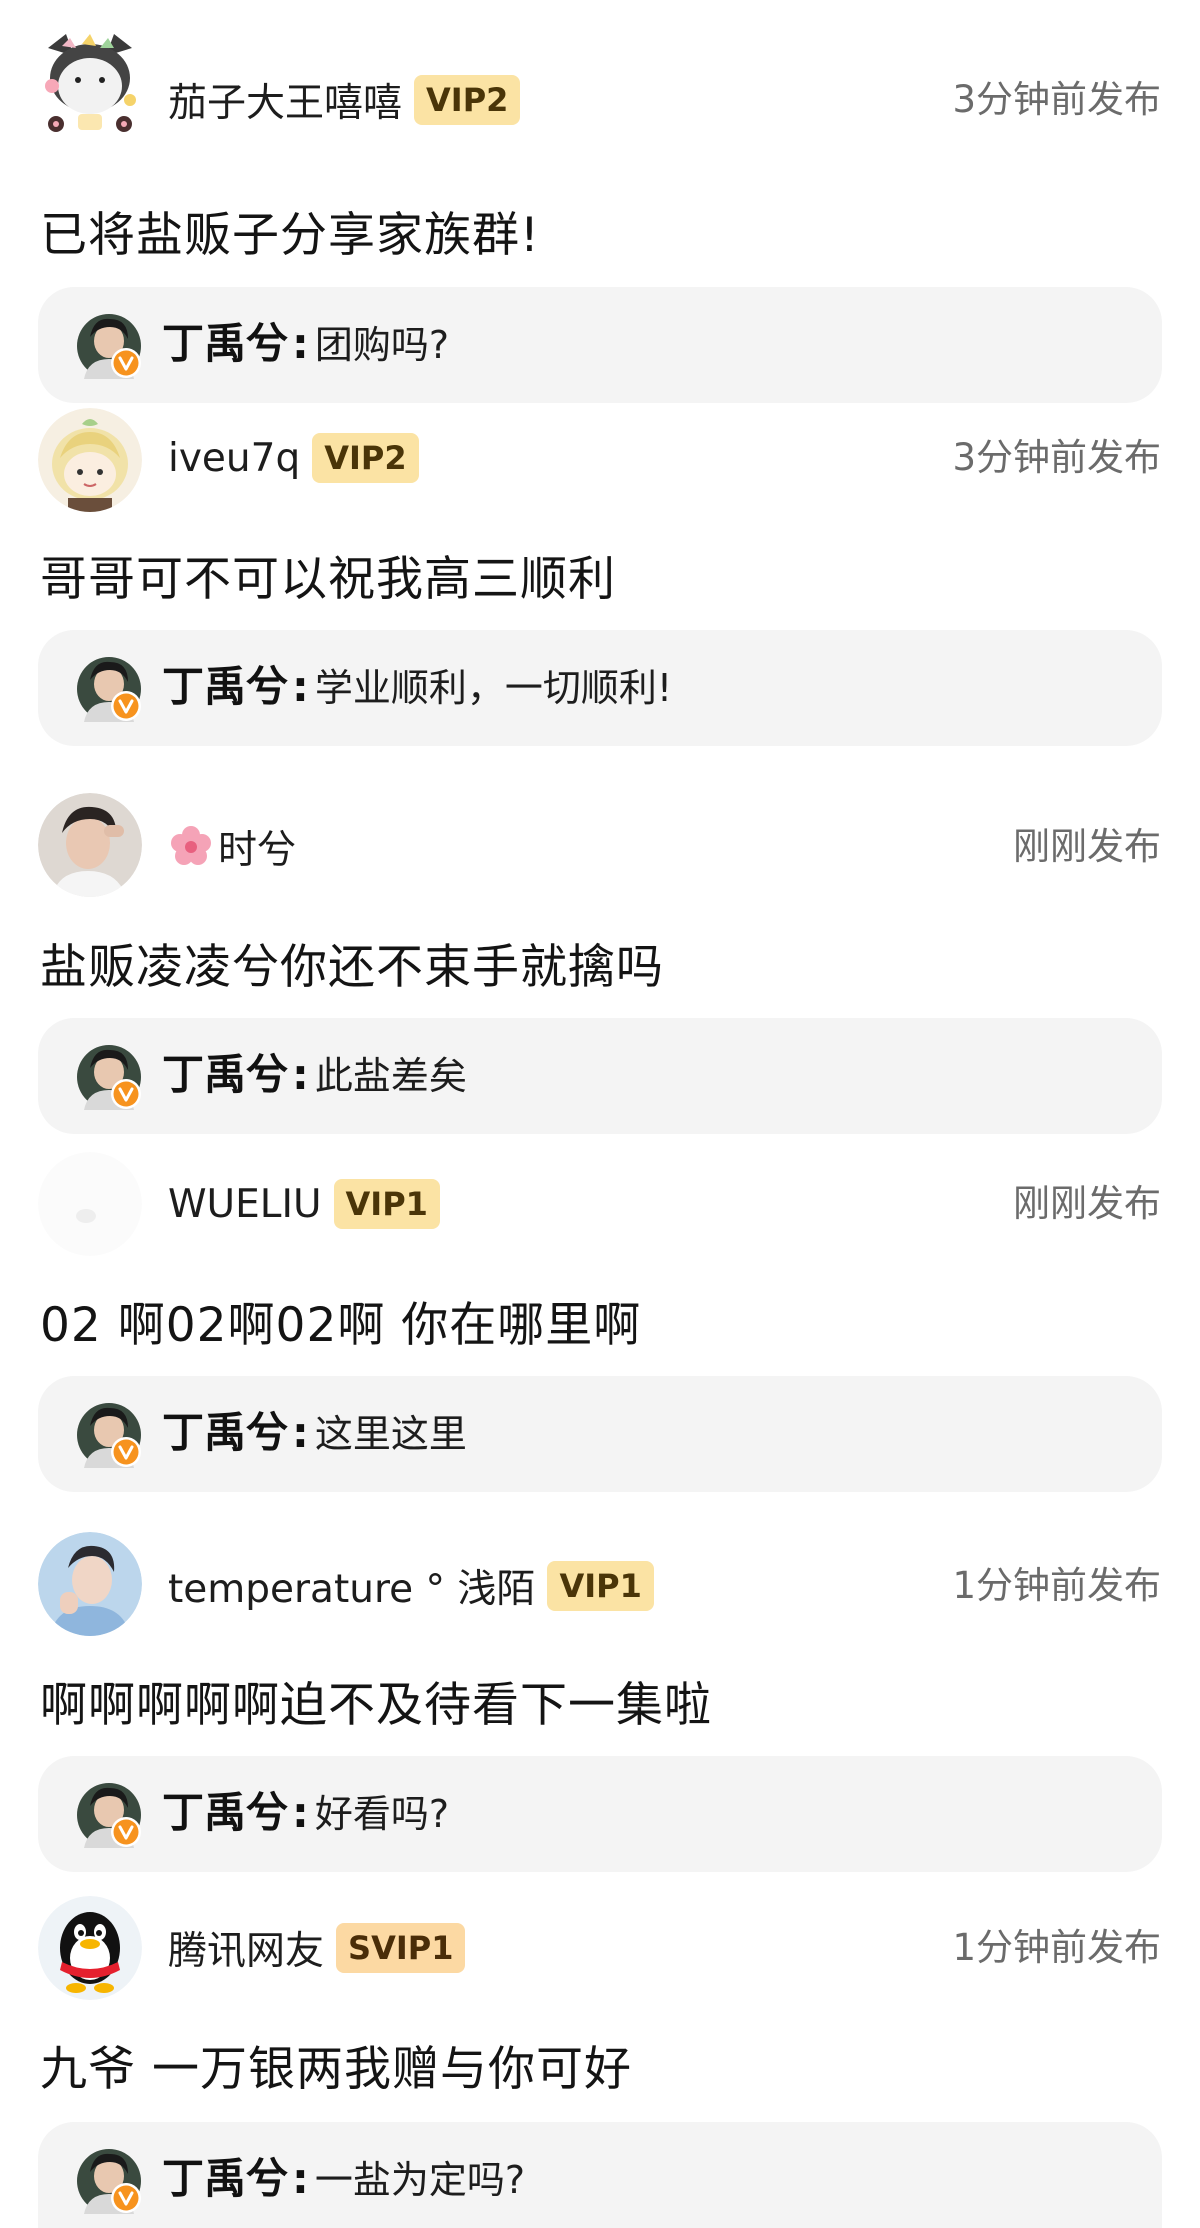 The image size is (1200, 2228). What do you see at coordinates (419, 2180) in the screenshot?
I see `reply-text: 一盐为定吗?` at bounding box center [419, 2180].